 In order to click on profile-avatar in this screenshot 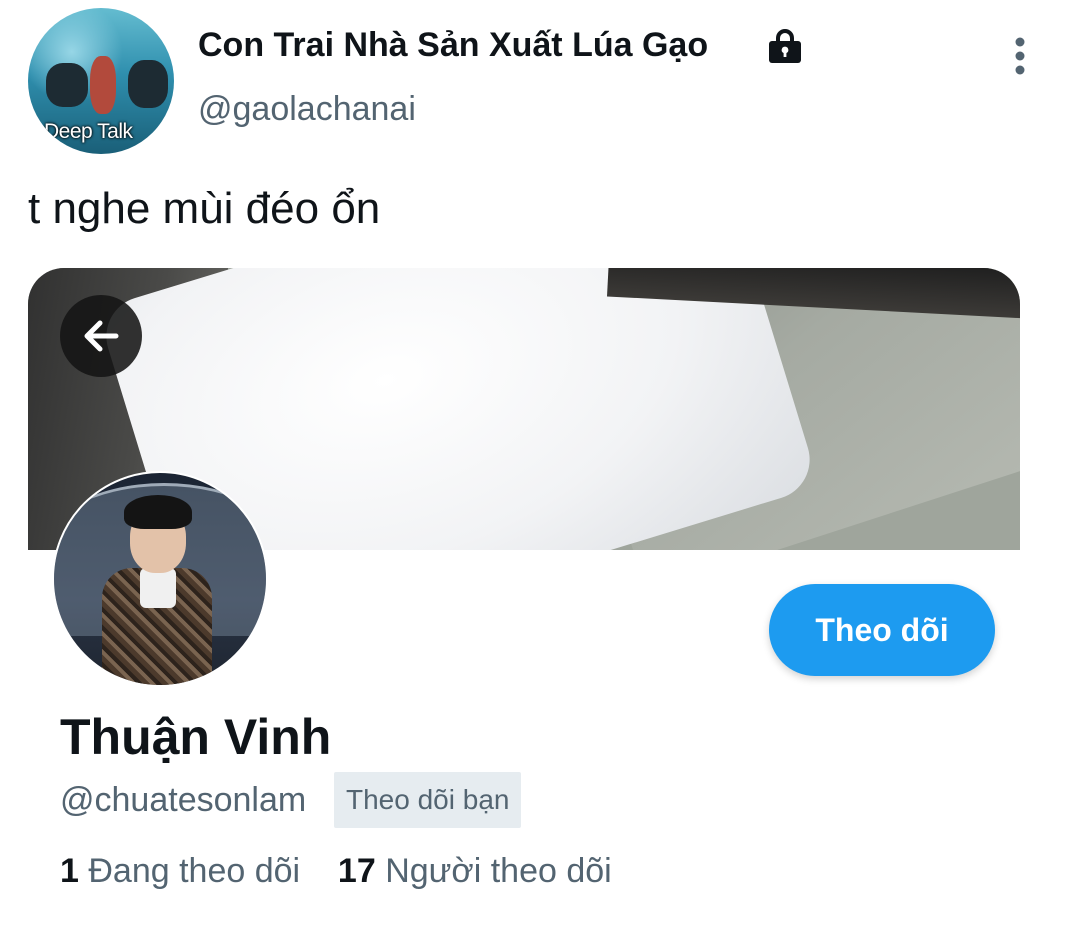, I will do `click(160, 579)`.